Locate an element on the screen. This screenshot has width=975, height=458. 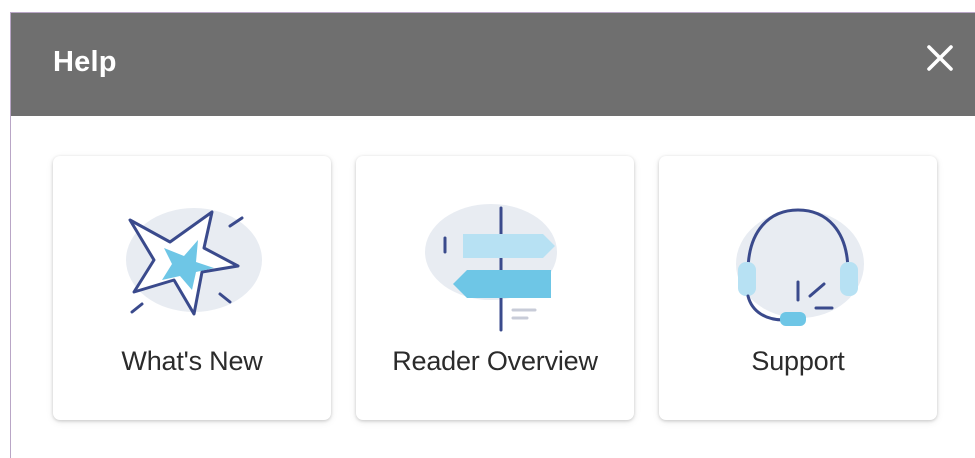
whats-new-label: What's New is located at coordinates (192, 361).